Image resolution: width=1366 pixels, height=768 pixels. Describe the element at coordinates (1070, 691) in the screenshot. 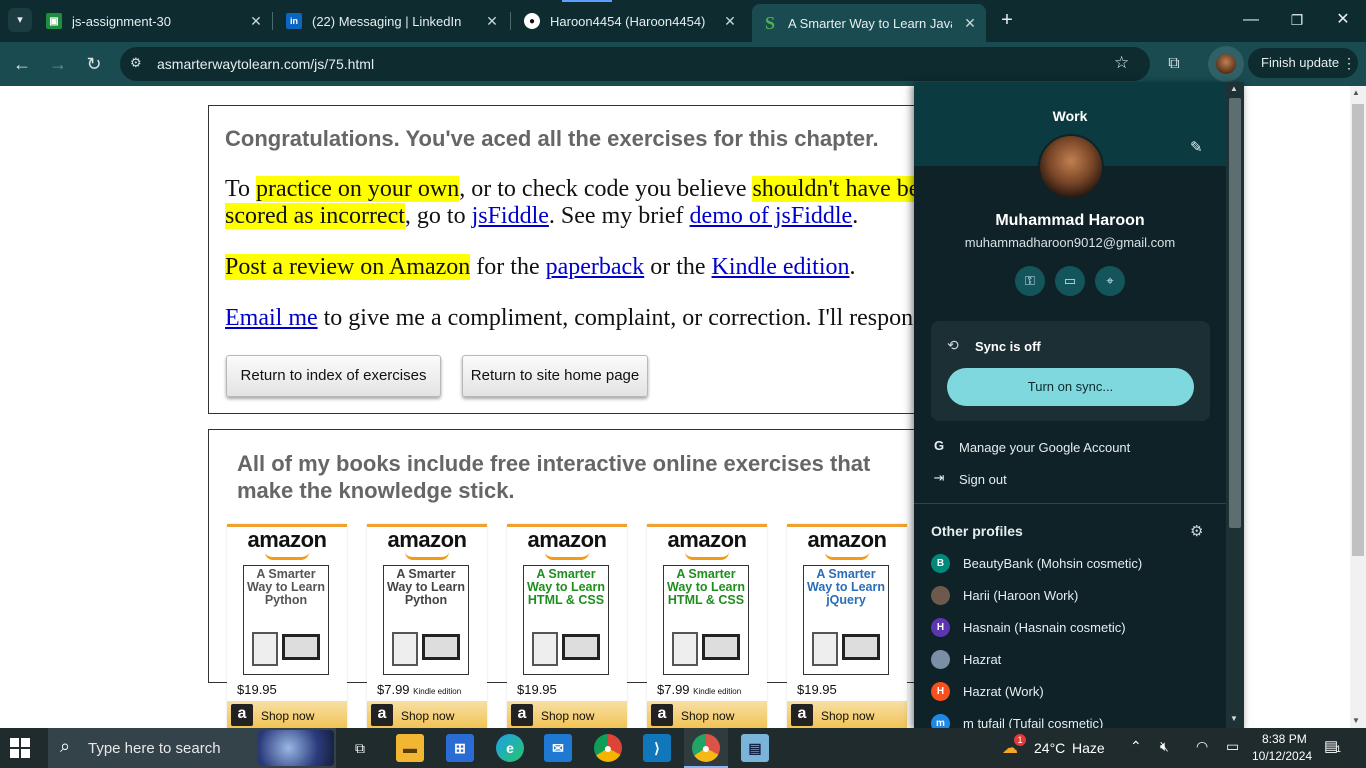

I see `other-profile-item: H Hazrat (Work)` at that location.